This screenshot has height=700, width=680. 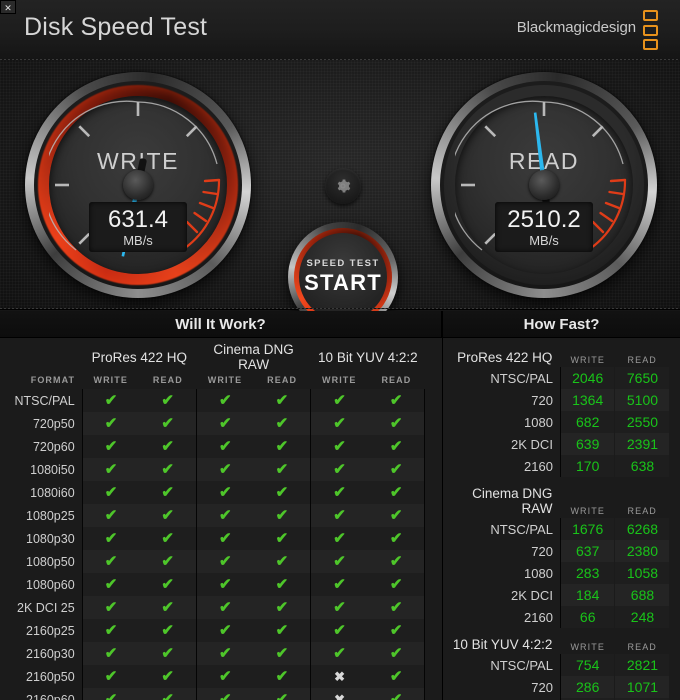 What do you see at coordinates (505, 357) in the screenshot?
I see `section-name: ProRes 422 HQ` at bounding box center [505, 357].